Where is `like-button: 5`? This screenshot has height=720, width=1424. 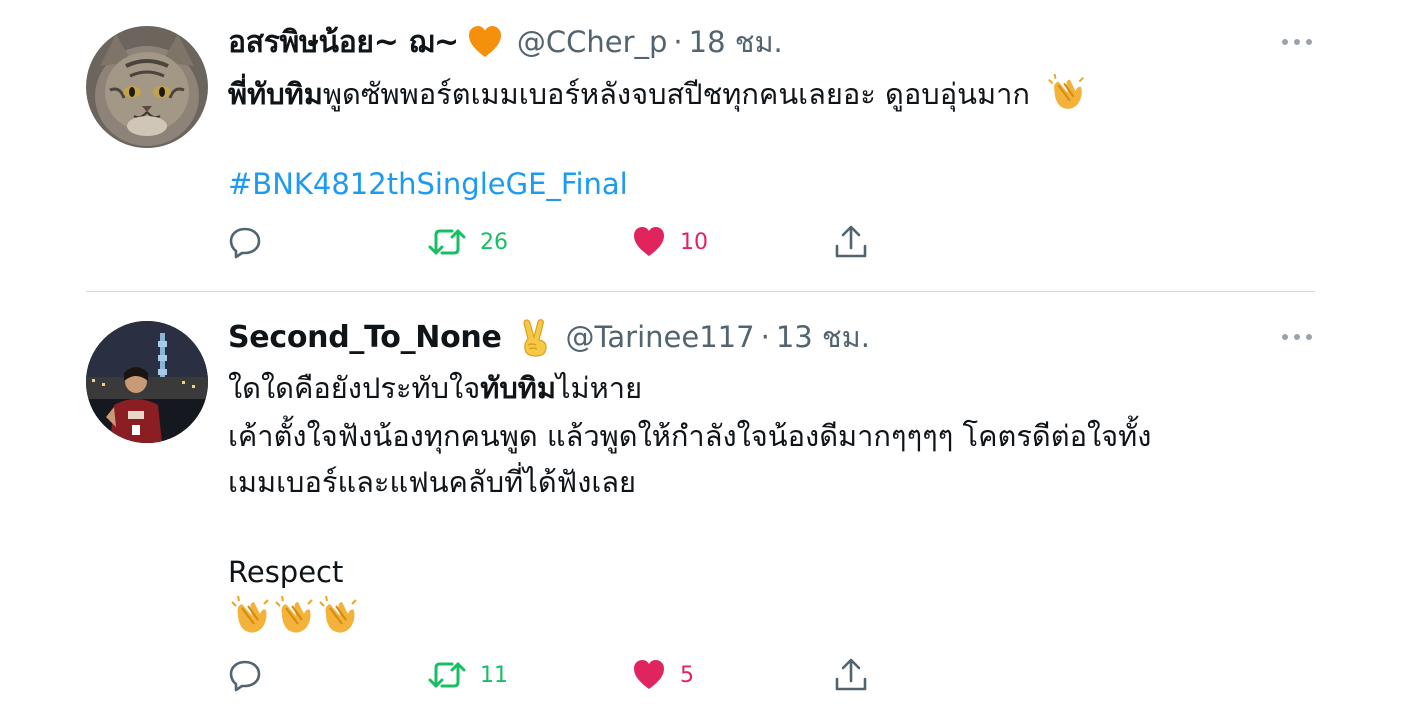 like-button: 5 is located at coordinates (663, 675).